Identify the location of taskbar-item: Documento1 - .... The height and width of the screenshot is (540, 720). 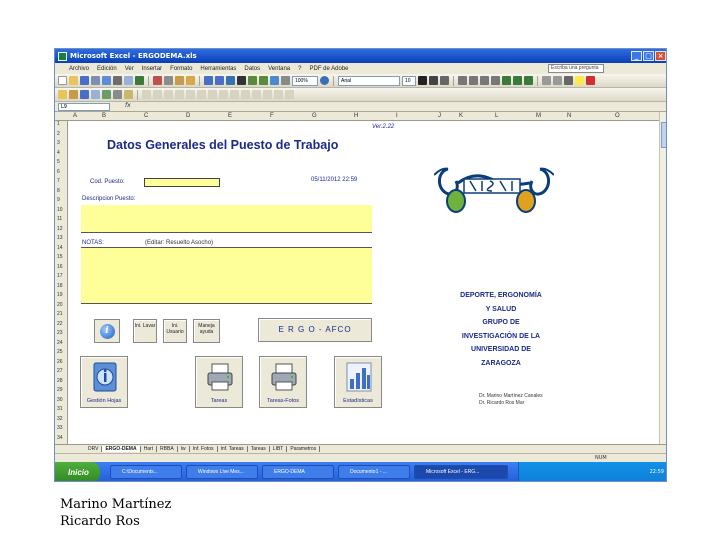
(374, 472).